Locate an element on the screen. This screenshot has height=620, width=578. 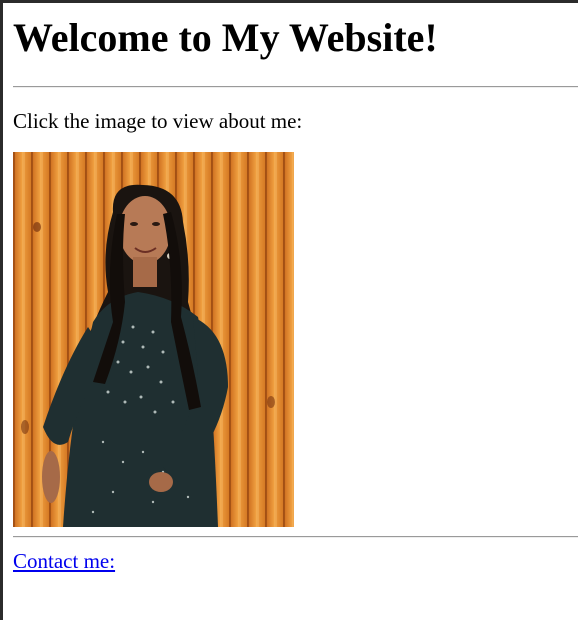
horizontal-rule-top is located at coordinates (295, 87).